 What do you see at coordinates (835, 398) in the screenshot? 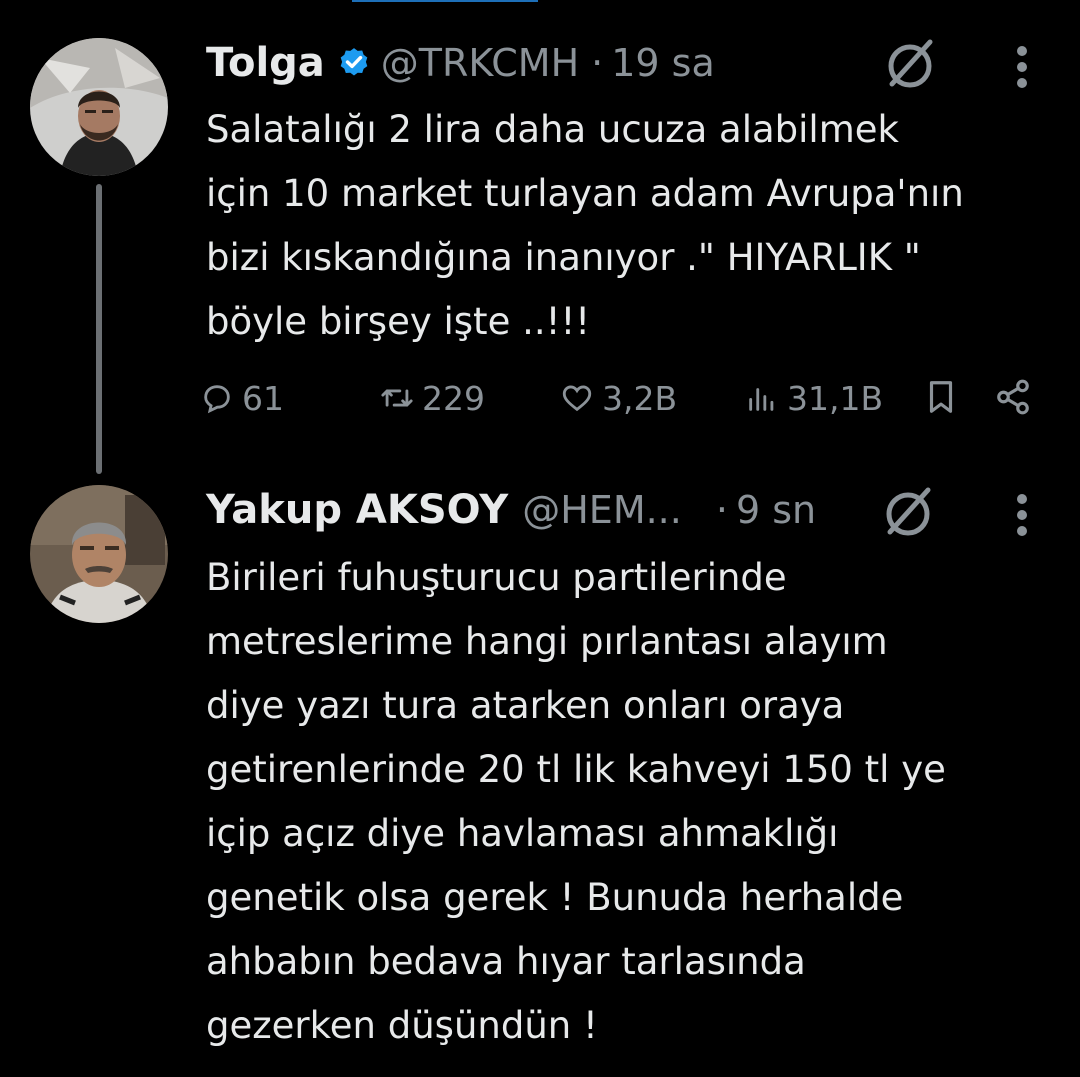
I see `views-count: 31,1B` at bounding box center [835, 398].